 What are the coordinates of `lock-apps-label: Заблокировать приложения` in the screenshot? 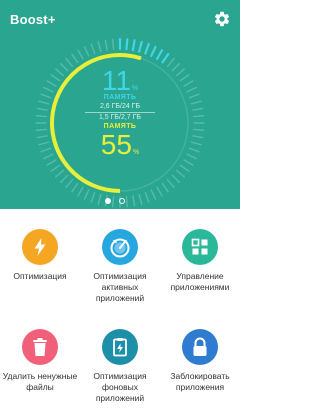 It's located at (200, 381).